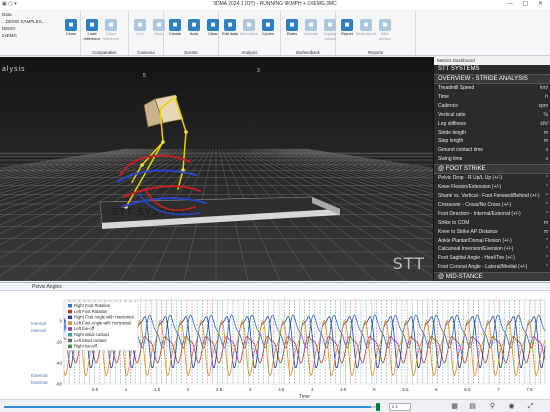 This screenshot has height=412, width=550. Describe the element at coordinates (529, 389) in the screenshot. I see `x-tick-label: 7.5` at that location.